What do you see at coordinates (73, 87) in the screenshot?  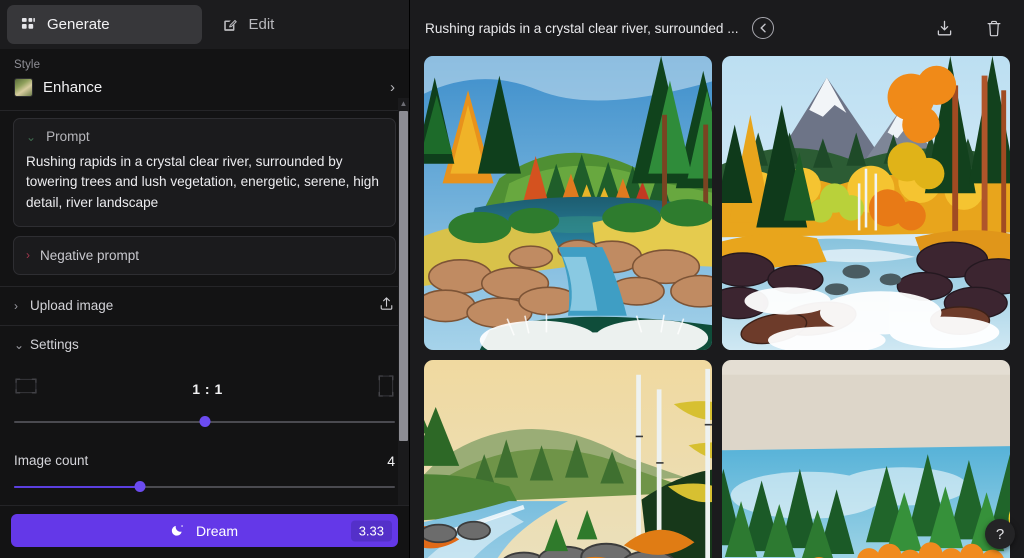 I see `style-value-label: Enhance` at bounding box center [73, 87].